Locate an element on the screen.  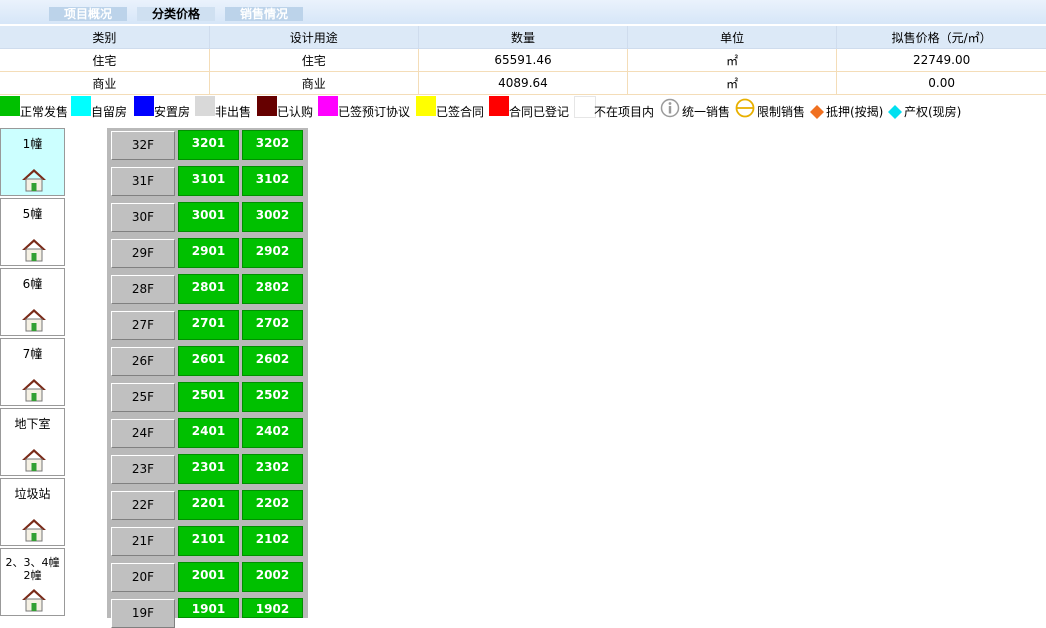
floor-row: 24F 2401 2402 is located at coordinates (207, 433).